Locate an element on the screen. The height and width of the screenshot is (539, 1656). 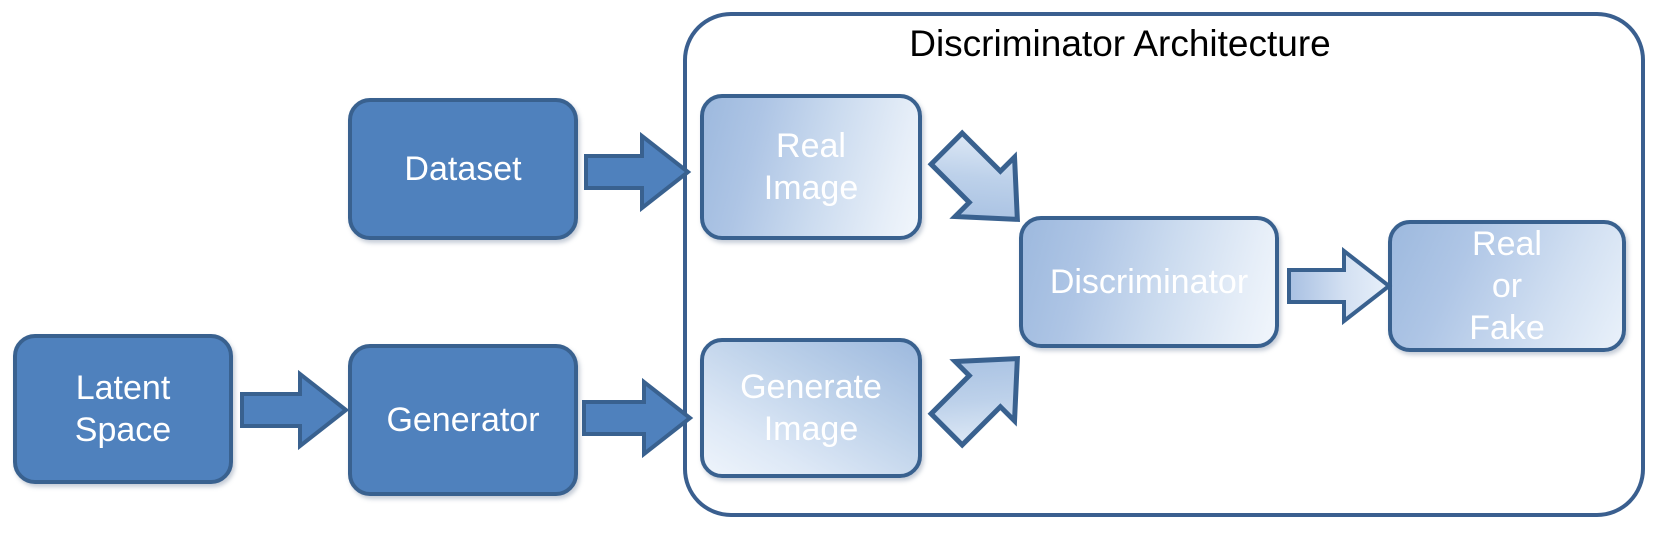
node-latent-space-label: Latent Space is located at coordinates (123, 409).